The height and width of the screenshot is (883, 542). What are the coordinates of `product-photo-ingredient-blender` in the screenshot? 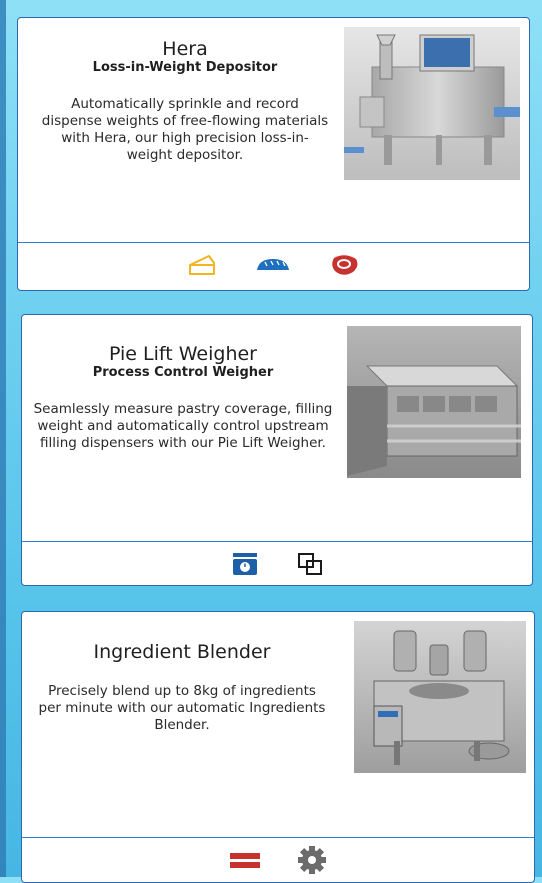 It's located at (440, 697).